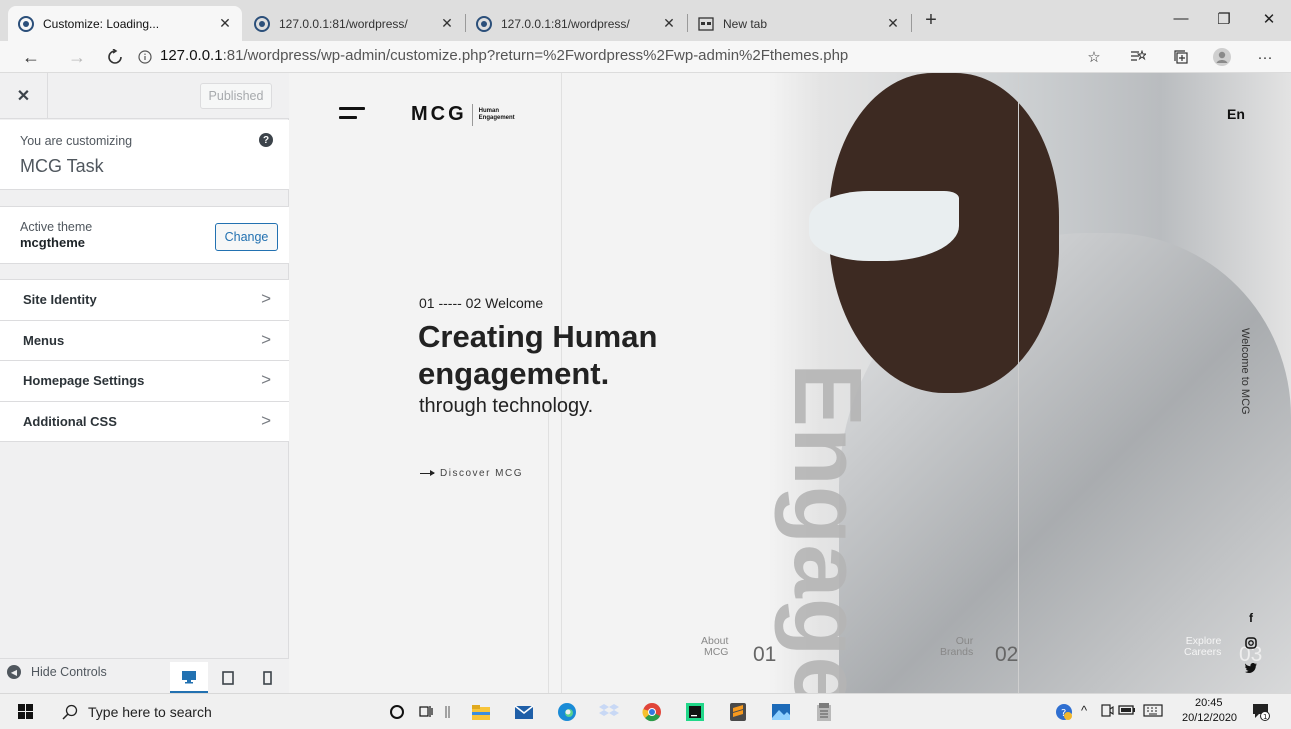 The height and width of the screenshot is (729, 1291). What do you see at coordinates (745, 23) in the screenshot?
I see `tab-title: New tab` at bounding box center [745, 23].